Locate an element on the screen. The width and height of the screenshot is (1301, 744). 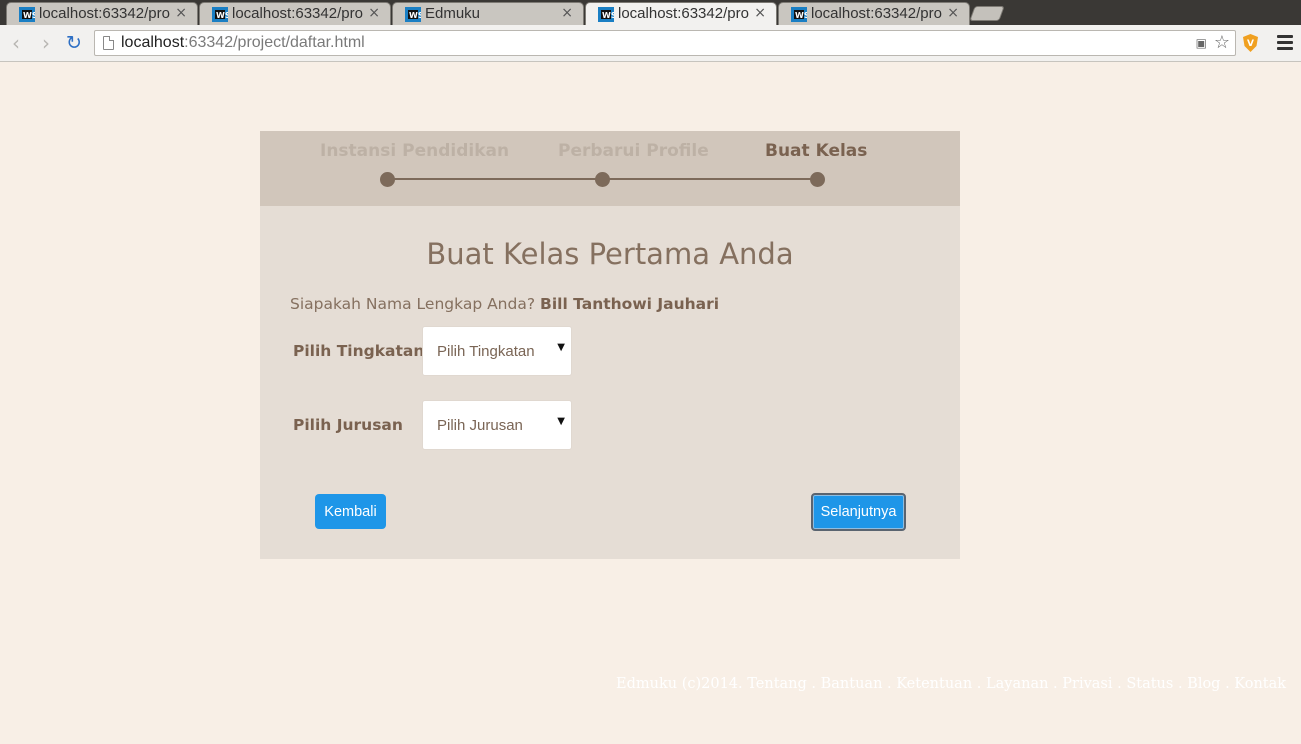
major-select: Pilih Jurusan ▼ is located at coordinates (497, 425).